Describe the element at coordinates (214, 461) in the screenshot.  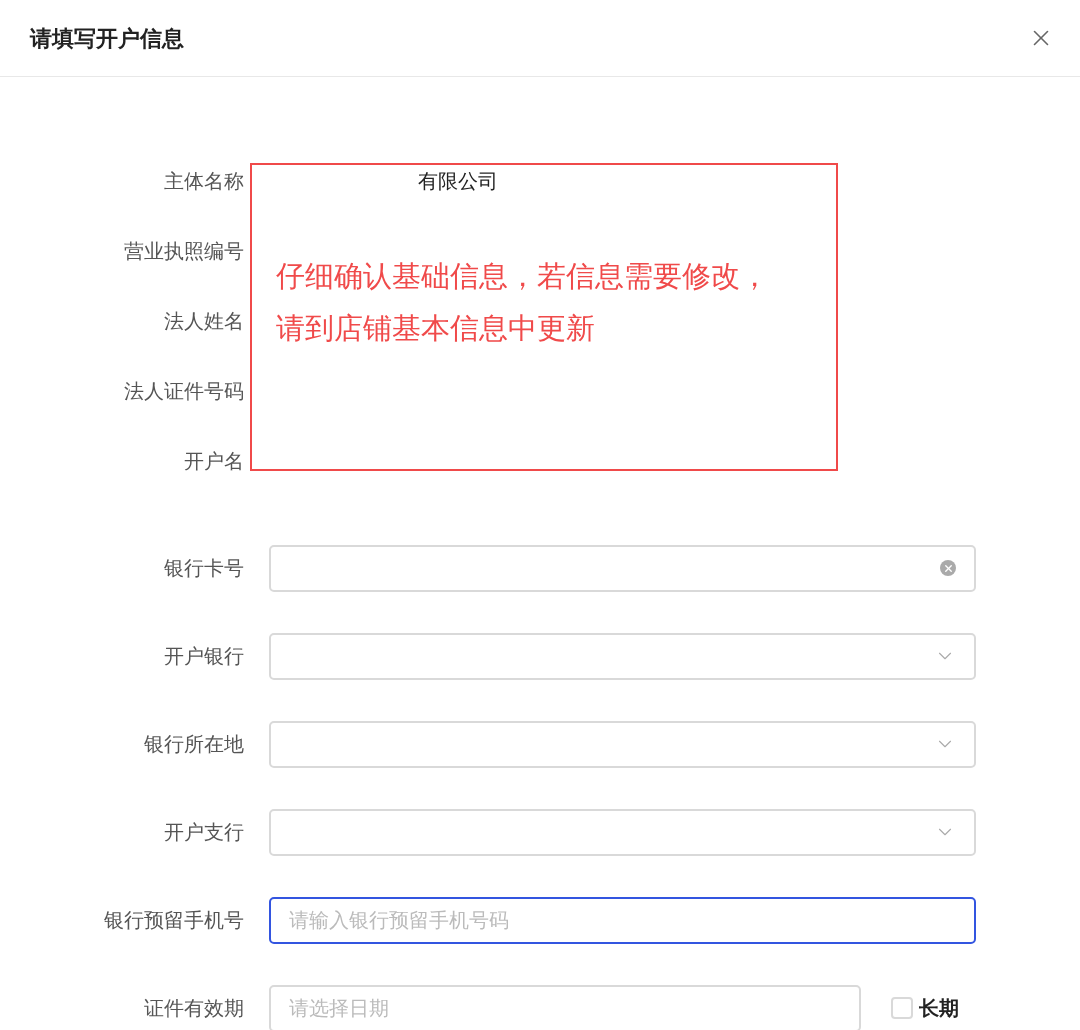
I see `field-label: 开户名` at that location.